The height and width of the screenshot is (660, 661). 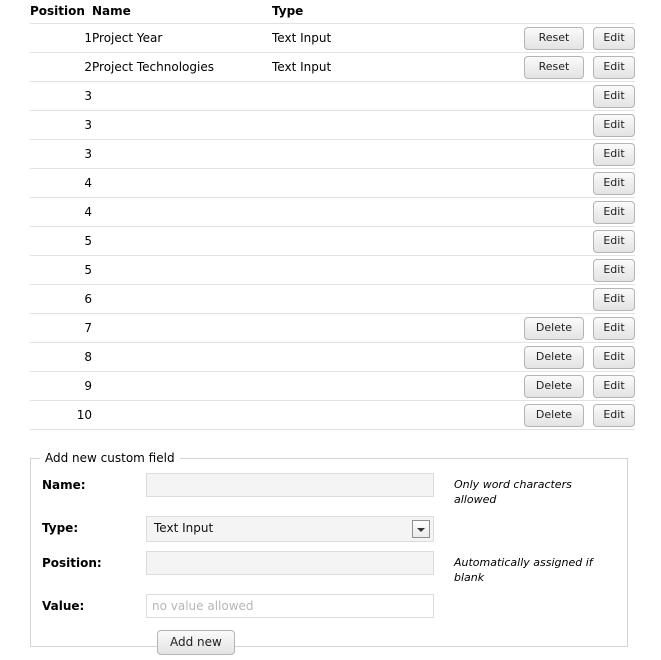 What do you see at coordinates (63, 606) in the screenshot?
I see `value-label: Value:` at bounding box center [63, 606].